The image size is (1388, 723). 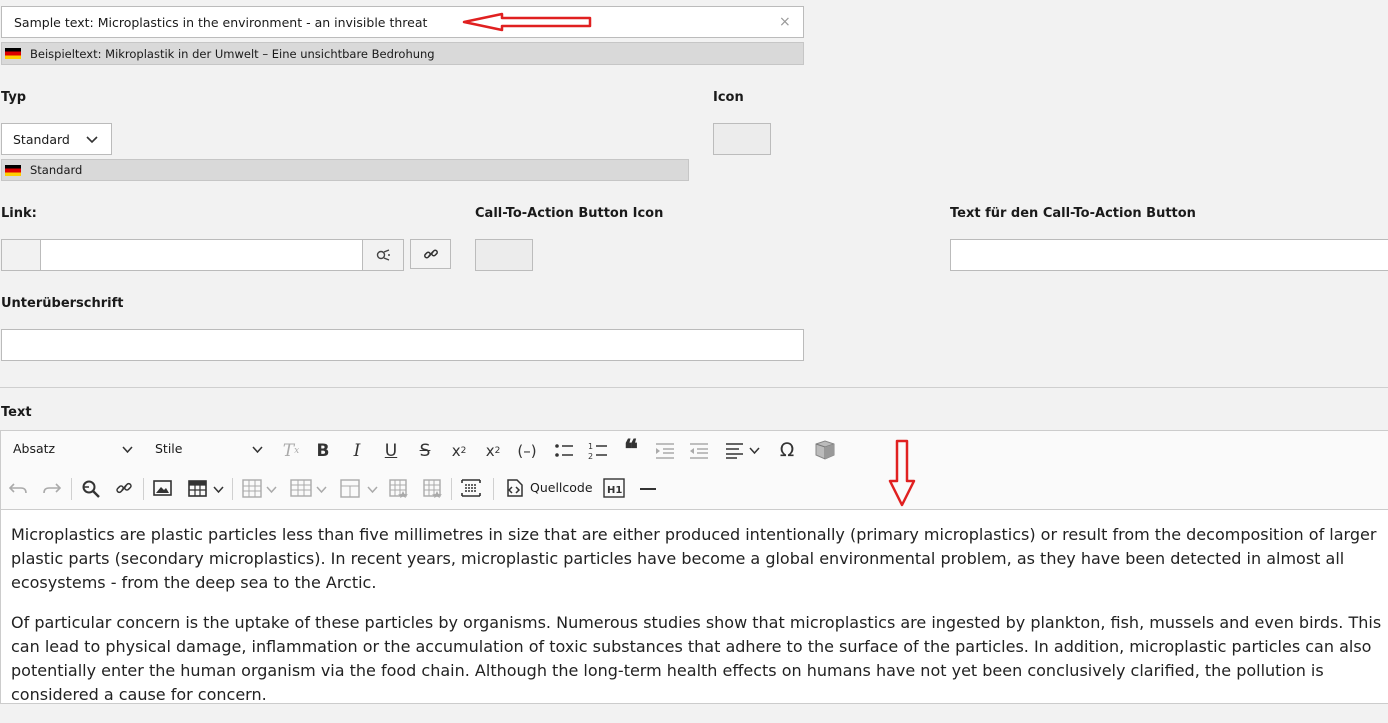 What do you see at coordinates (735, 451) in the screenshot?
I see `align-icon` at bounding box center [735, 451].